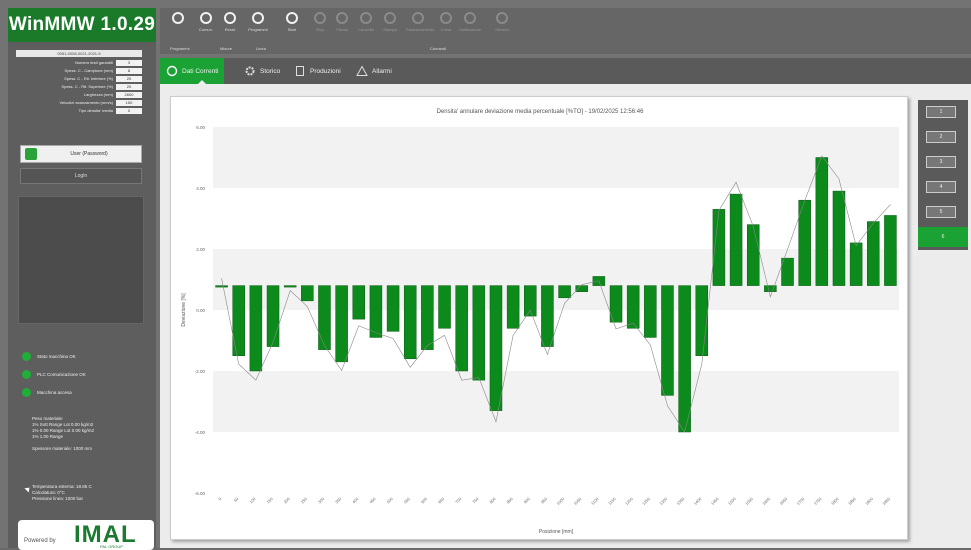  What do you see at coordinates (200, 249) in the screenshot?
I see `y-tick-label: 2.00` at bounding box center [200, 249].